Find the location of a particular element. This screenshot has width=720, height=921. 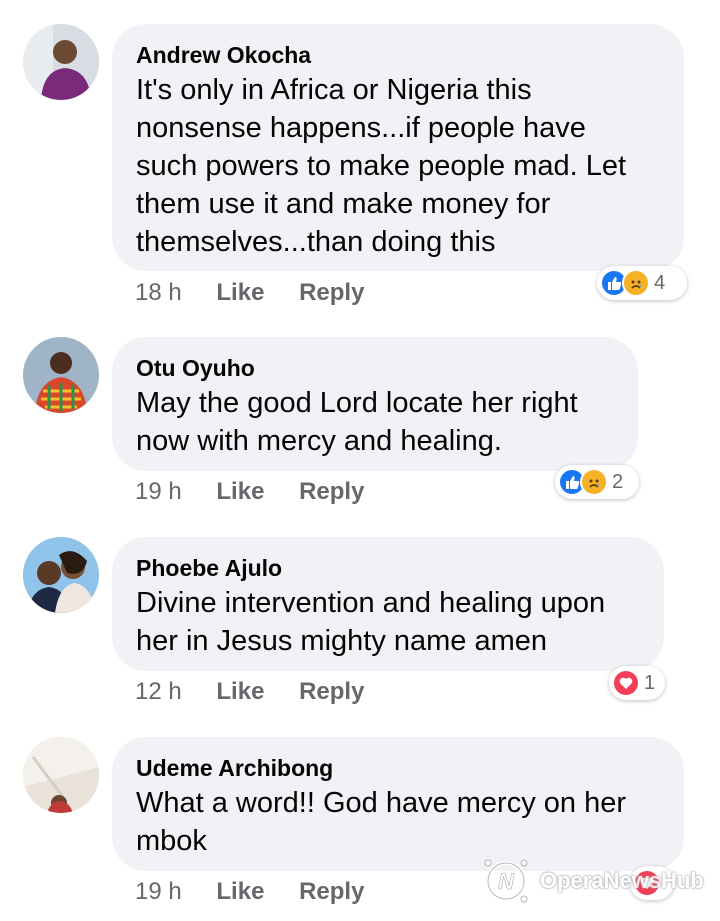

reaction-summary: 1 is located at coordinates (637, 683).